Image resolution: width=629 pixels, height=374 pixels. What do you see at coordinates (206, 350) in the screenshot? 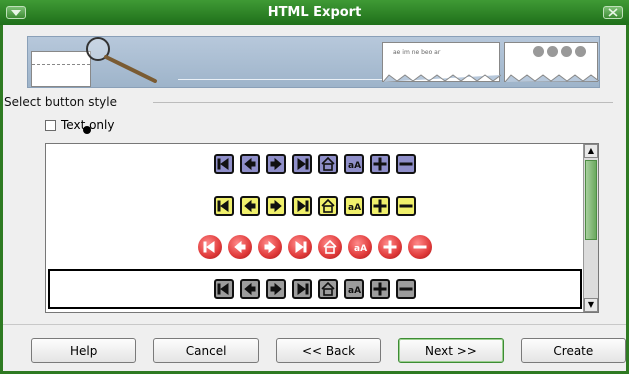
I see `cancel-button: Cancel` at bounding box center [206, 350].